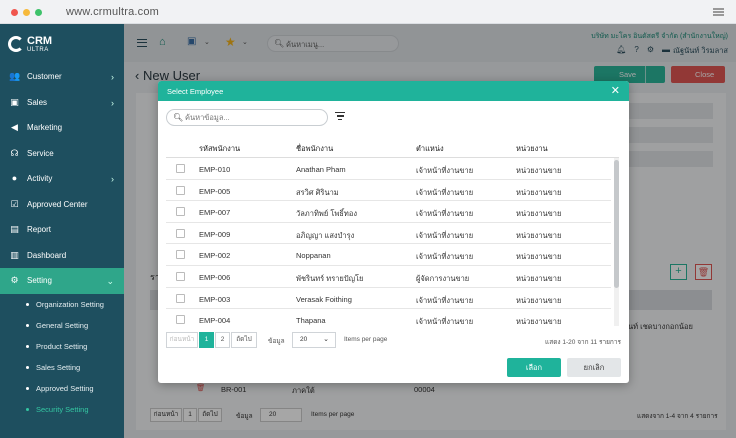  Describe the element at coordinates (58, 367) in the screenshot. I see `submenu-label: Sales Setting` at that location.